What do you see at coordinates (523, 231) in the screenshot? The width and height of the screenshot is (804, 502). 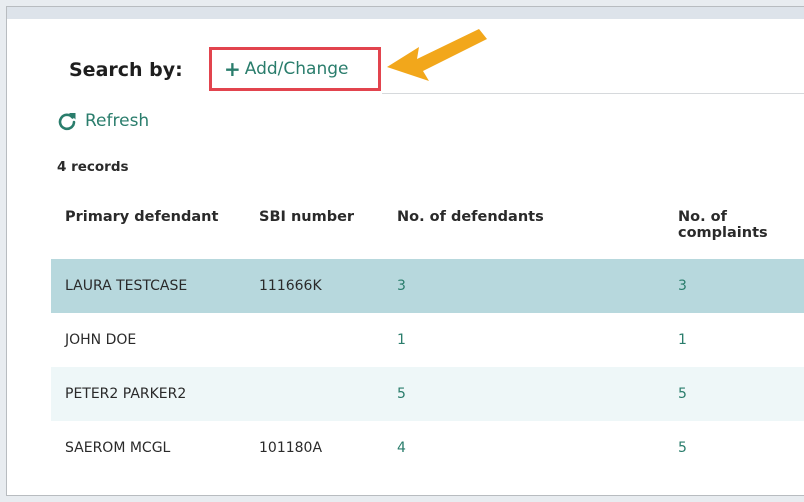 I see `header-no-of-defendants: No. of defendants` at bounding box center [523, 231].